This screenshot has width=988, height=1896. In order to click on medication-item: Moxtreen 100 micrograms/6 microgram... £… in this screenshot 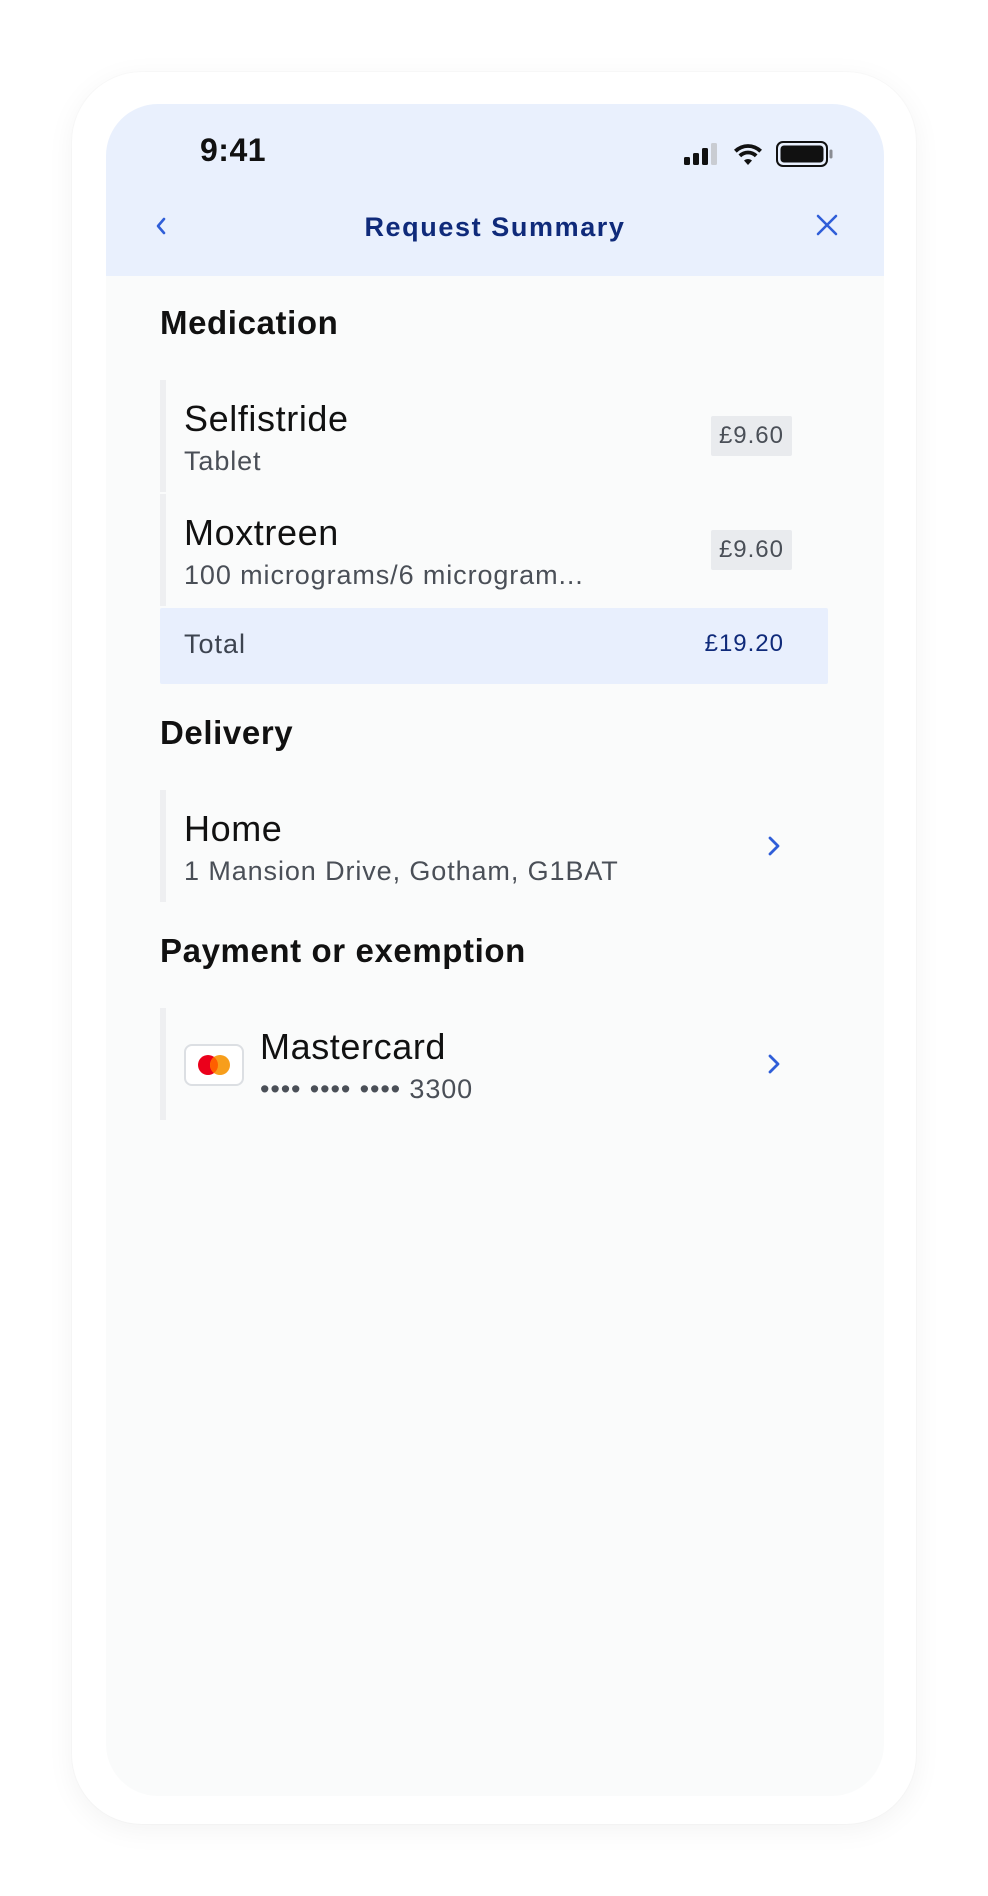, I will do `click(494, 550)`.